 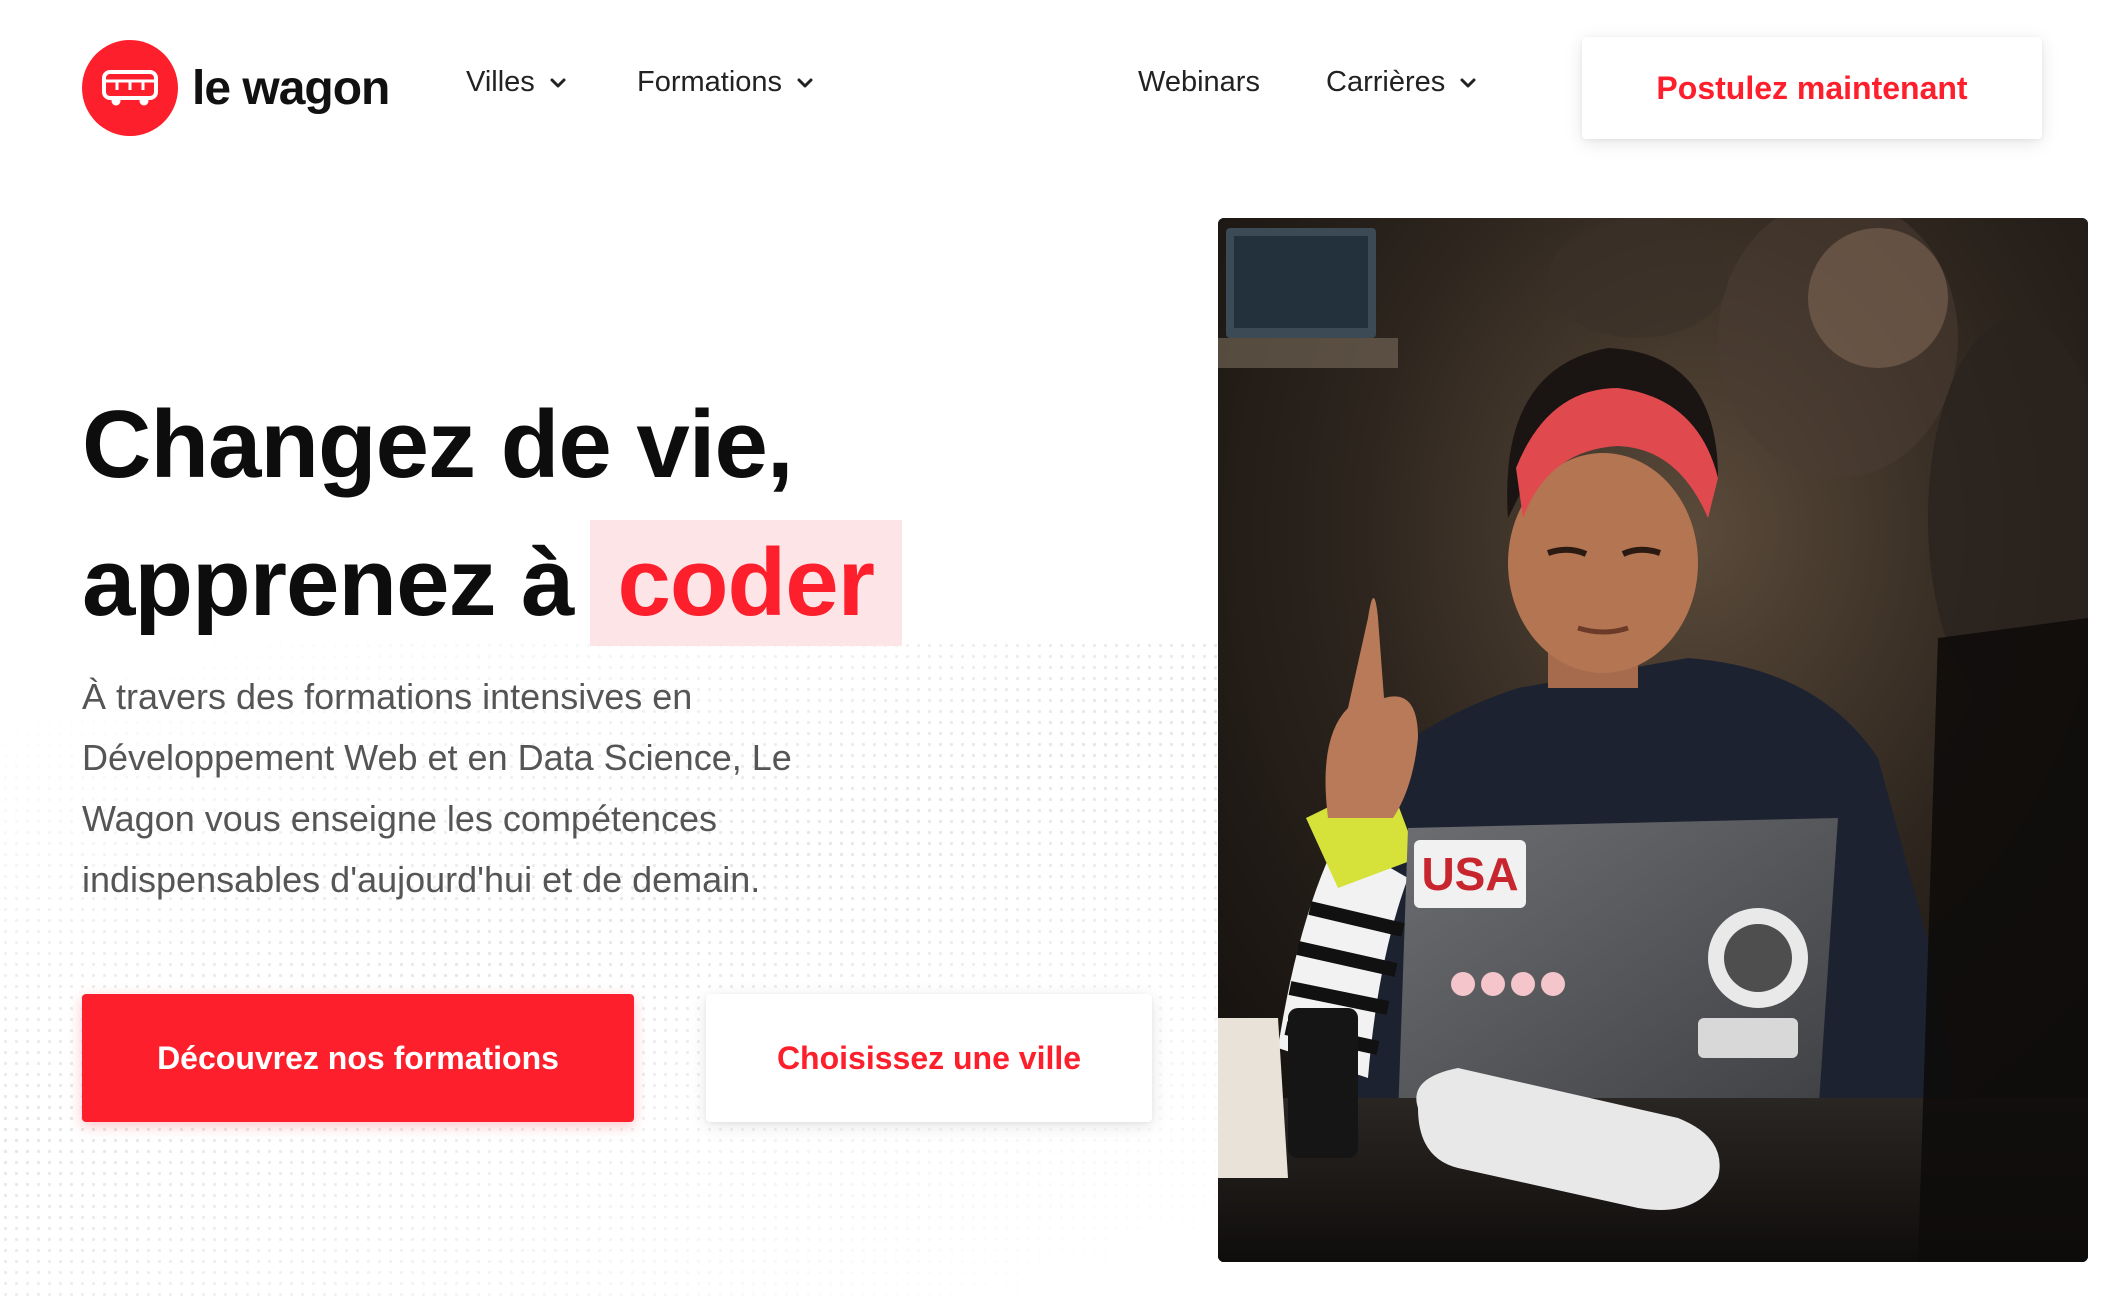 What do you see at coordinates (291, 88) in the screenshot?
I see `brand-name: le wagon` at bounding box center [291, 88].